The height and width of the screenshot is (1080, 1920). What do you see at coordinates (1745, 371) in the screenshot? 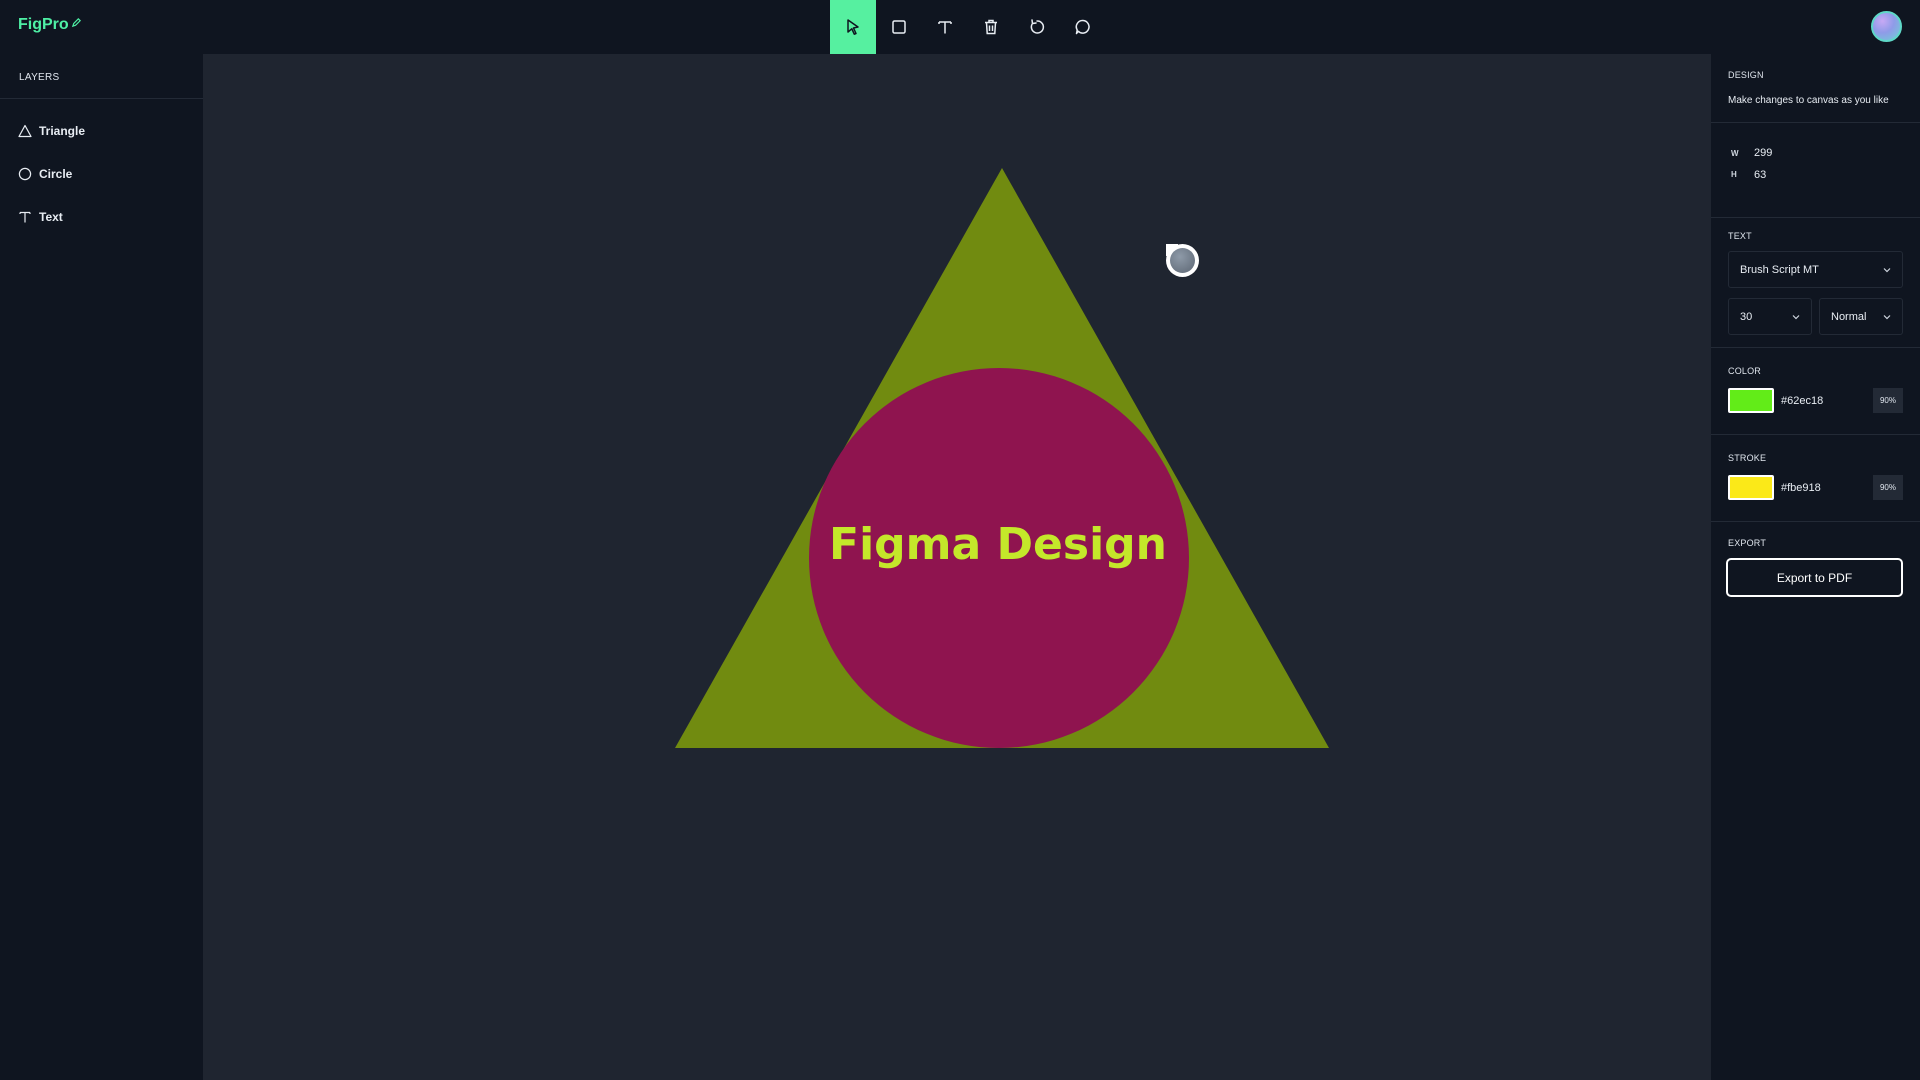
I see `color-title: COLOR` at bounding box center [1745, 371].